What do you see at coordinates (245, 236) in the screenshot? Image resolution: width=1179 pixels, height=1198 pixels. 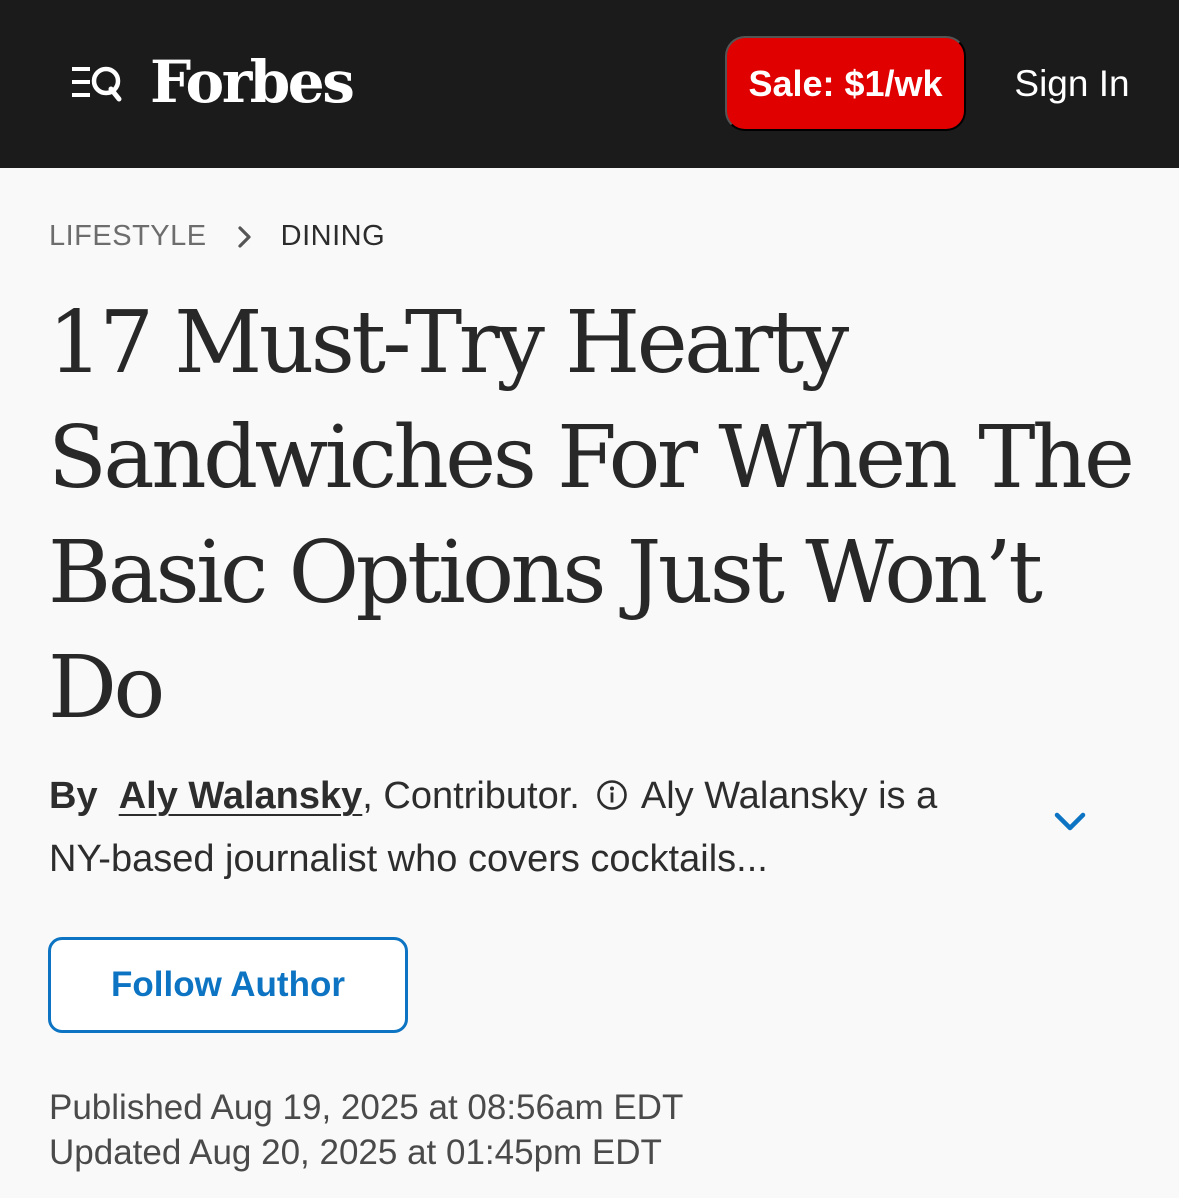 I see `chevron-right-icon` at bounding box center [245, 236].